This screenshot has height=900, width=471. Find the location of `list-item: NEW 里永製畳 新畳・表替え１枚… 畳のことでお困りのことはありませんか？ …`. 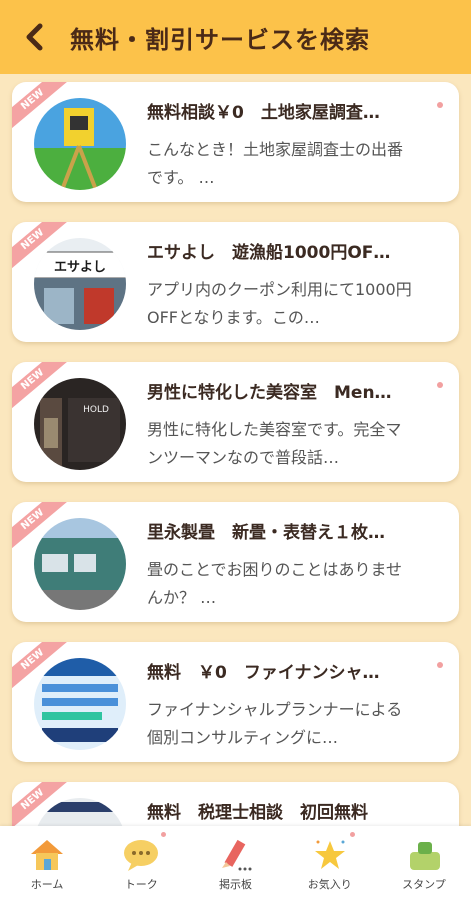

list-item: NEW 里永製畳 新畳・表替え１枚… 畳のことでお困りのことはありませんか？ … is located at coordinates (235, 562).